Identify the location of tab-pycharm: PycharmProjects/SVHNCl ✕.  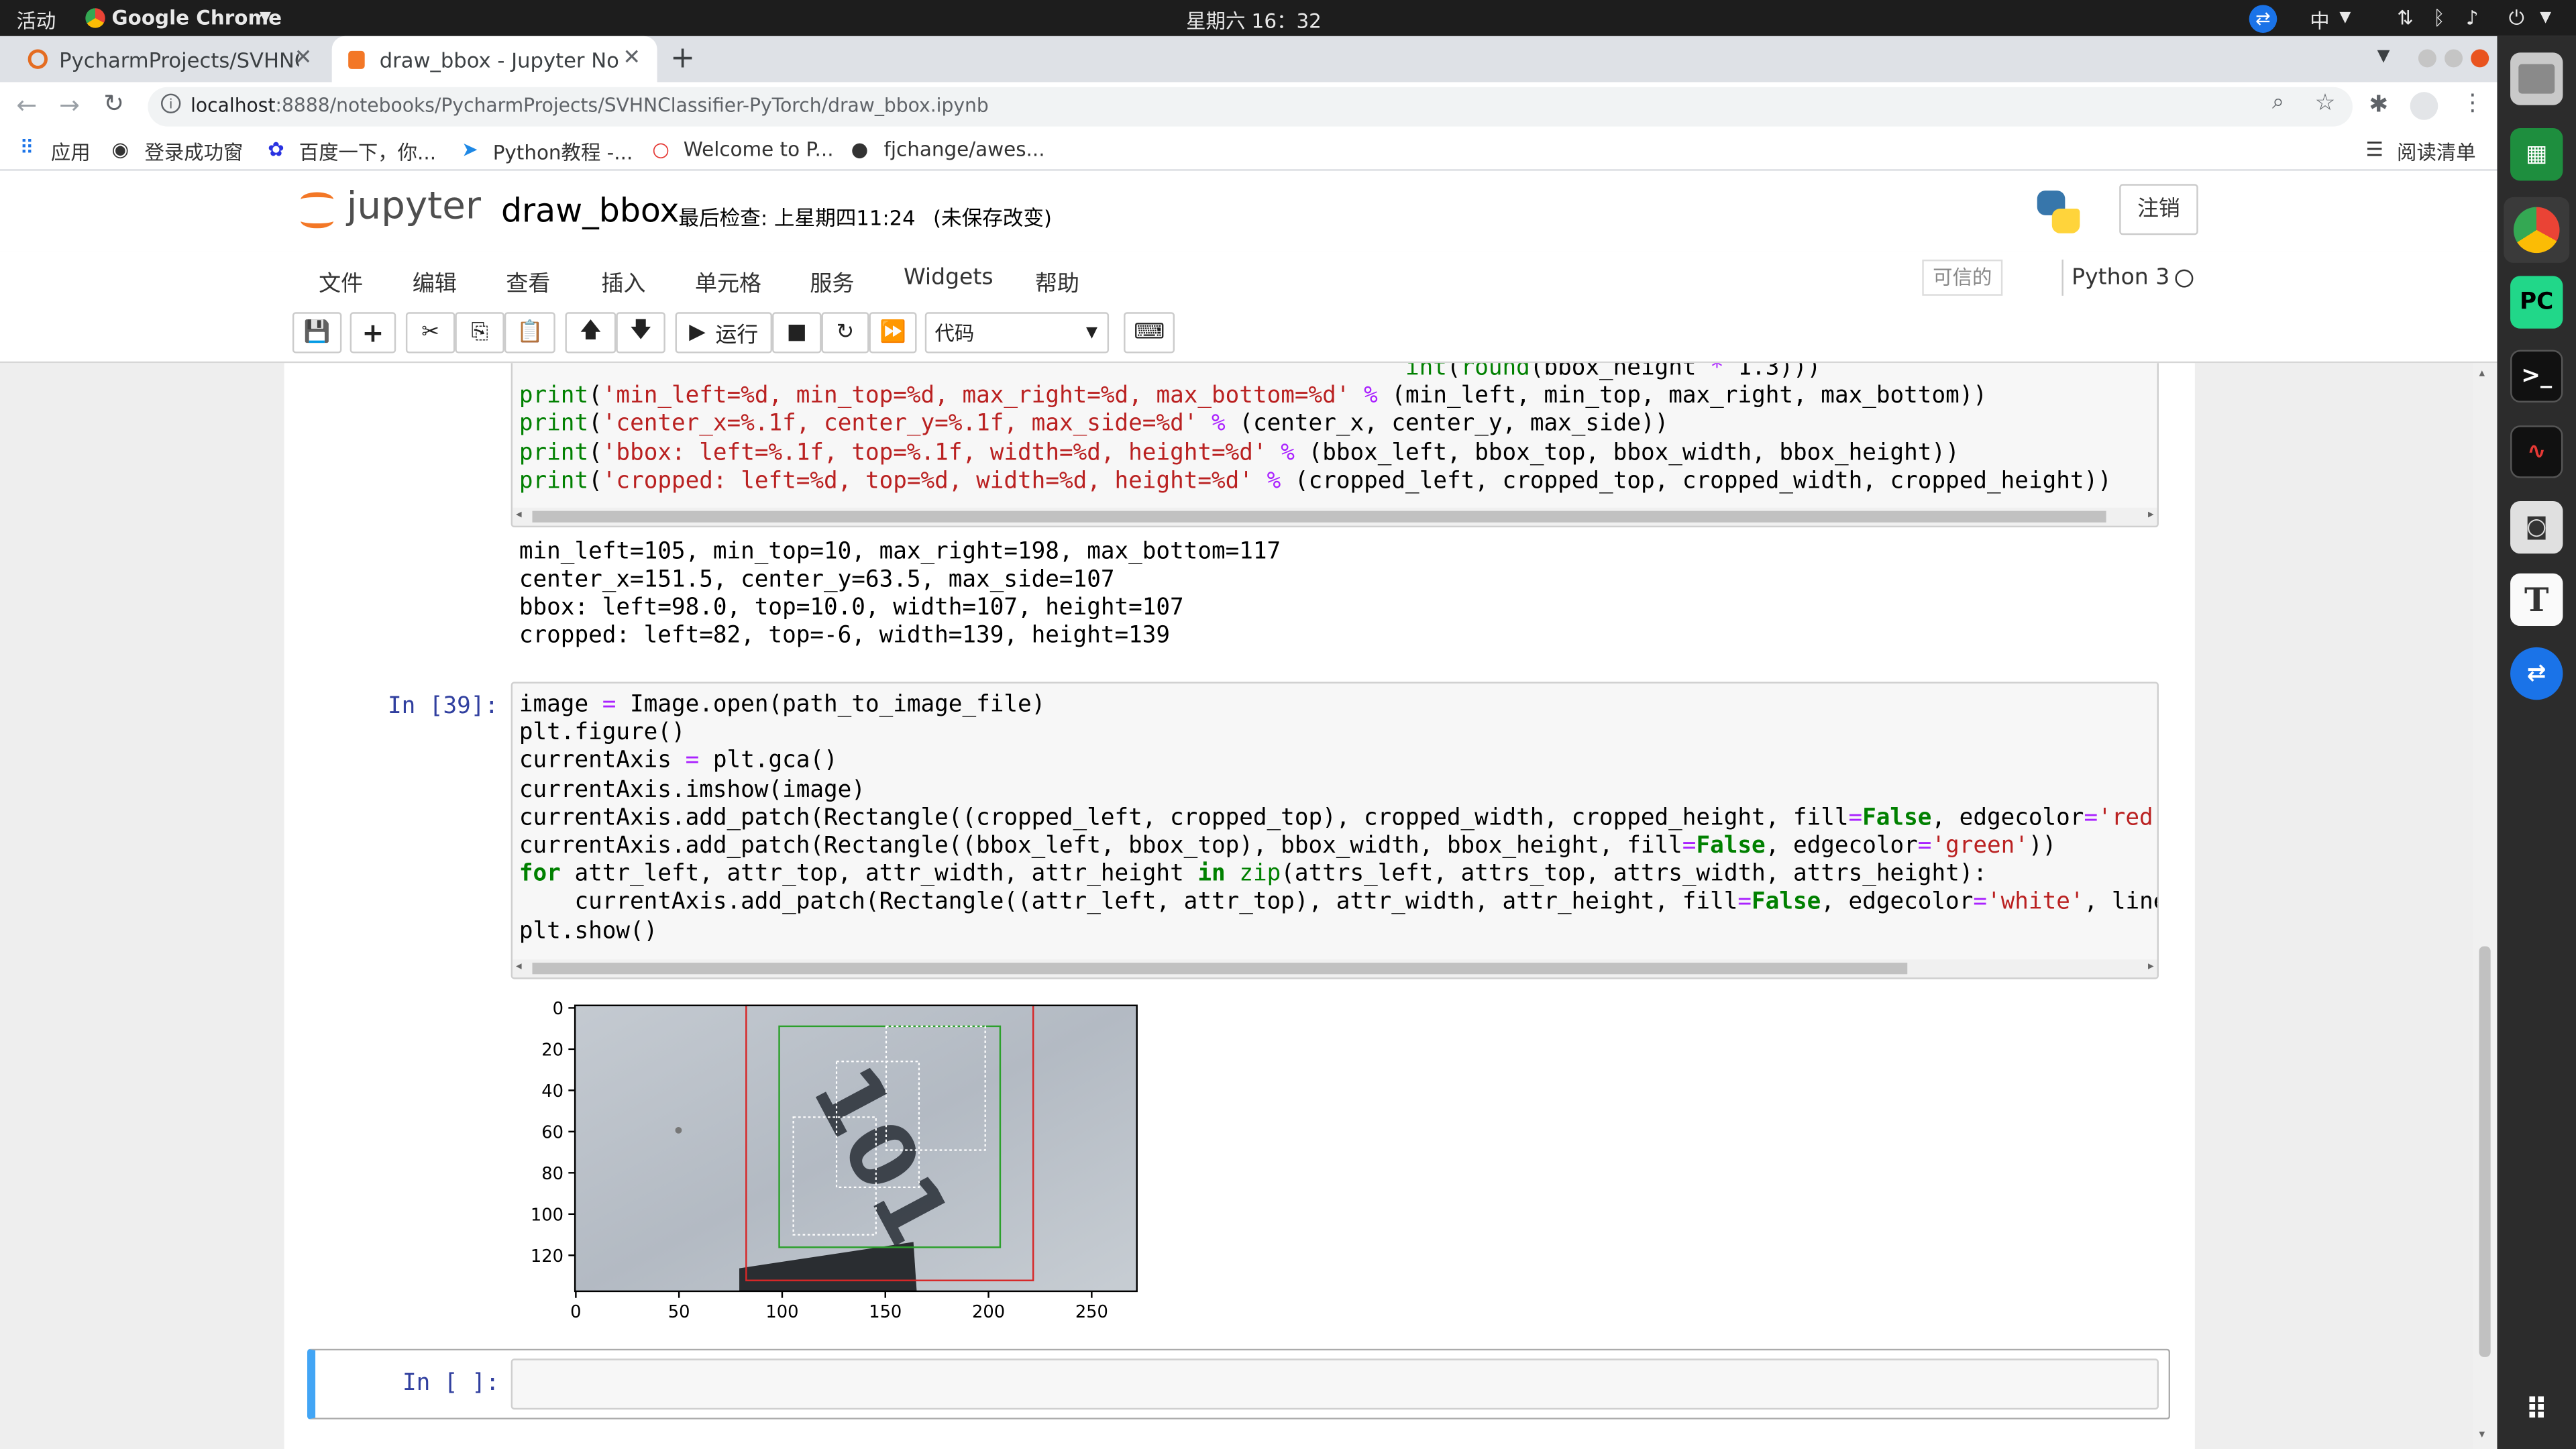
(171, 59).